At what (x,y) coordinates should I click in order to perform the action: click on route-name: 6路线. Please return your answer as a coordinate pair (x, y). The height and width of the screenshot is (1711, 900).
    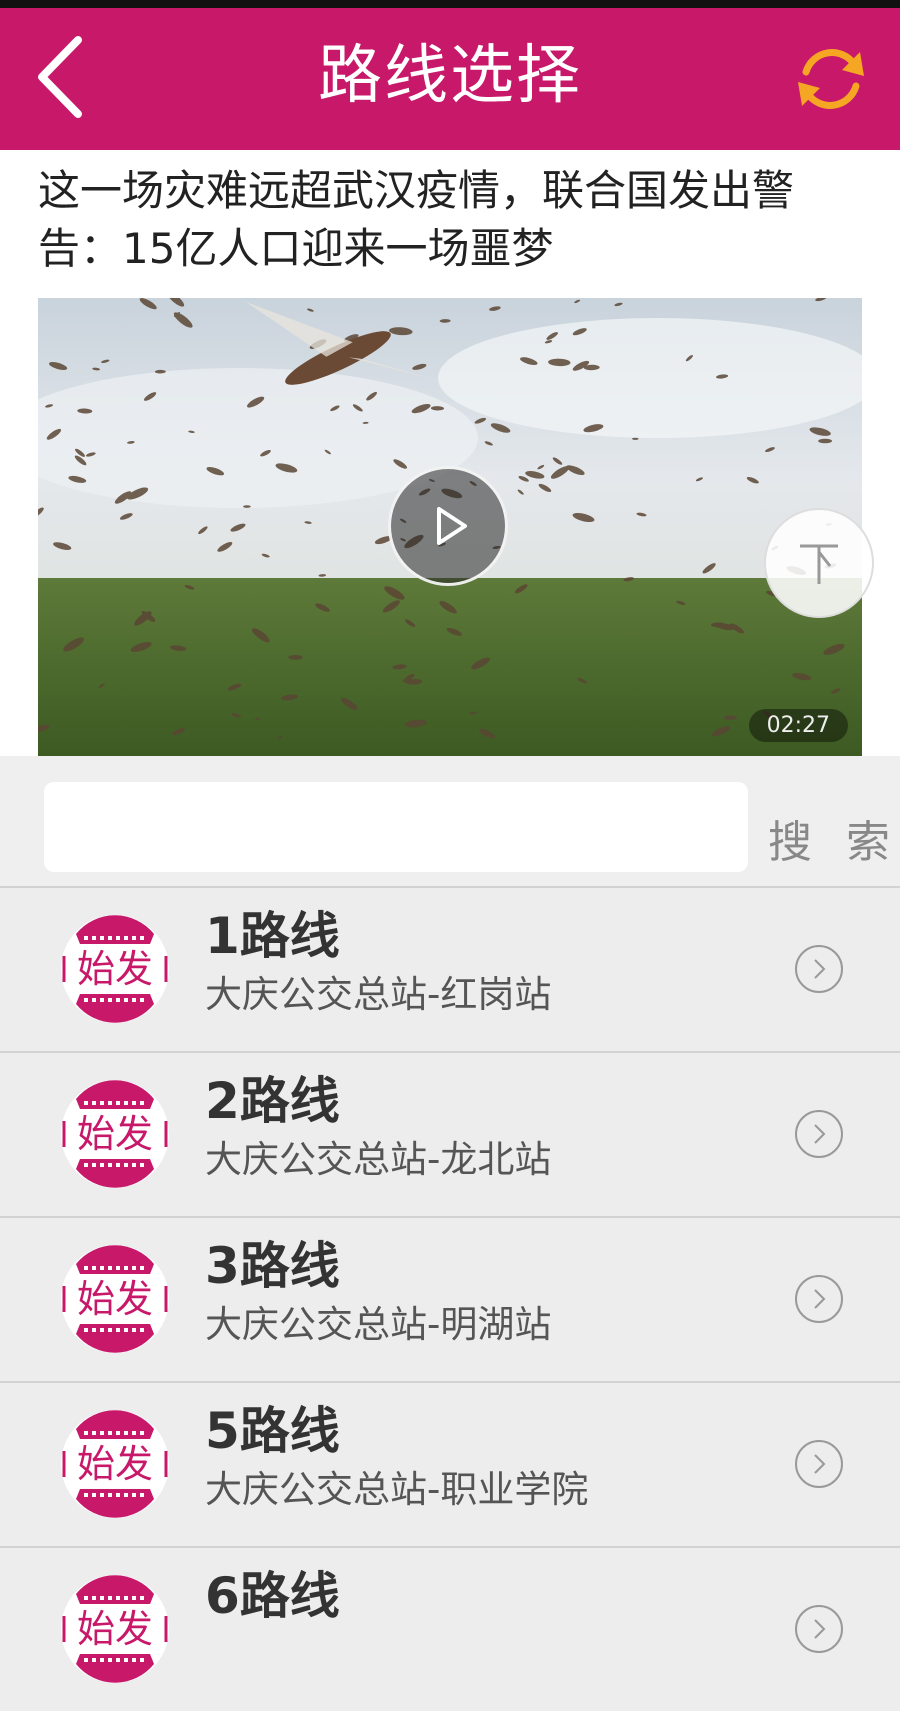
    Looking at the image, I should click on (272, 1596).